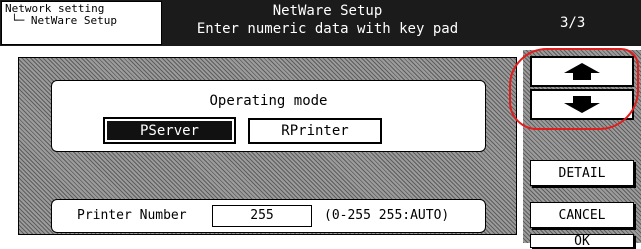 The width and height of the screenshot is (641, 249). What do you see at coordinates (262, 216) in the screenshot?
I see `printer-number-field: 255` at bounding box center [262, 216].